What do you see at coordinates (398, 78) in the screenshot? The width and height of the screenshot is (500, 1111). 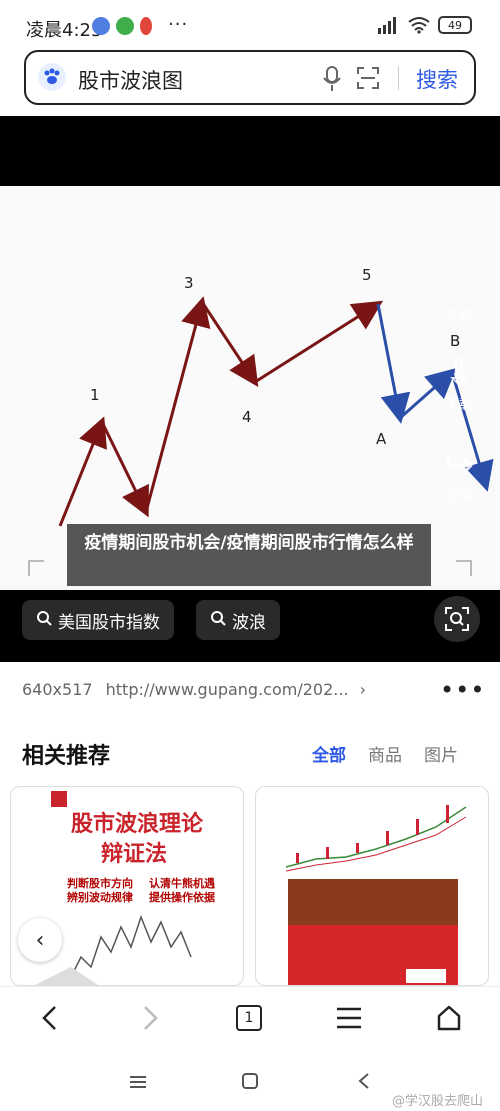 I see `search-divider` at bounding box center [398, 78].